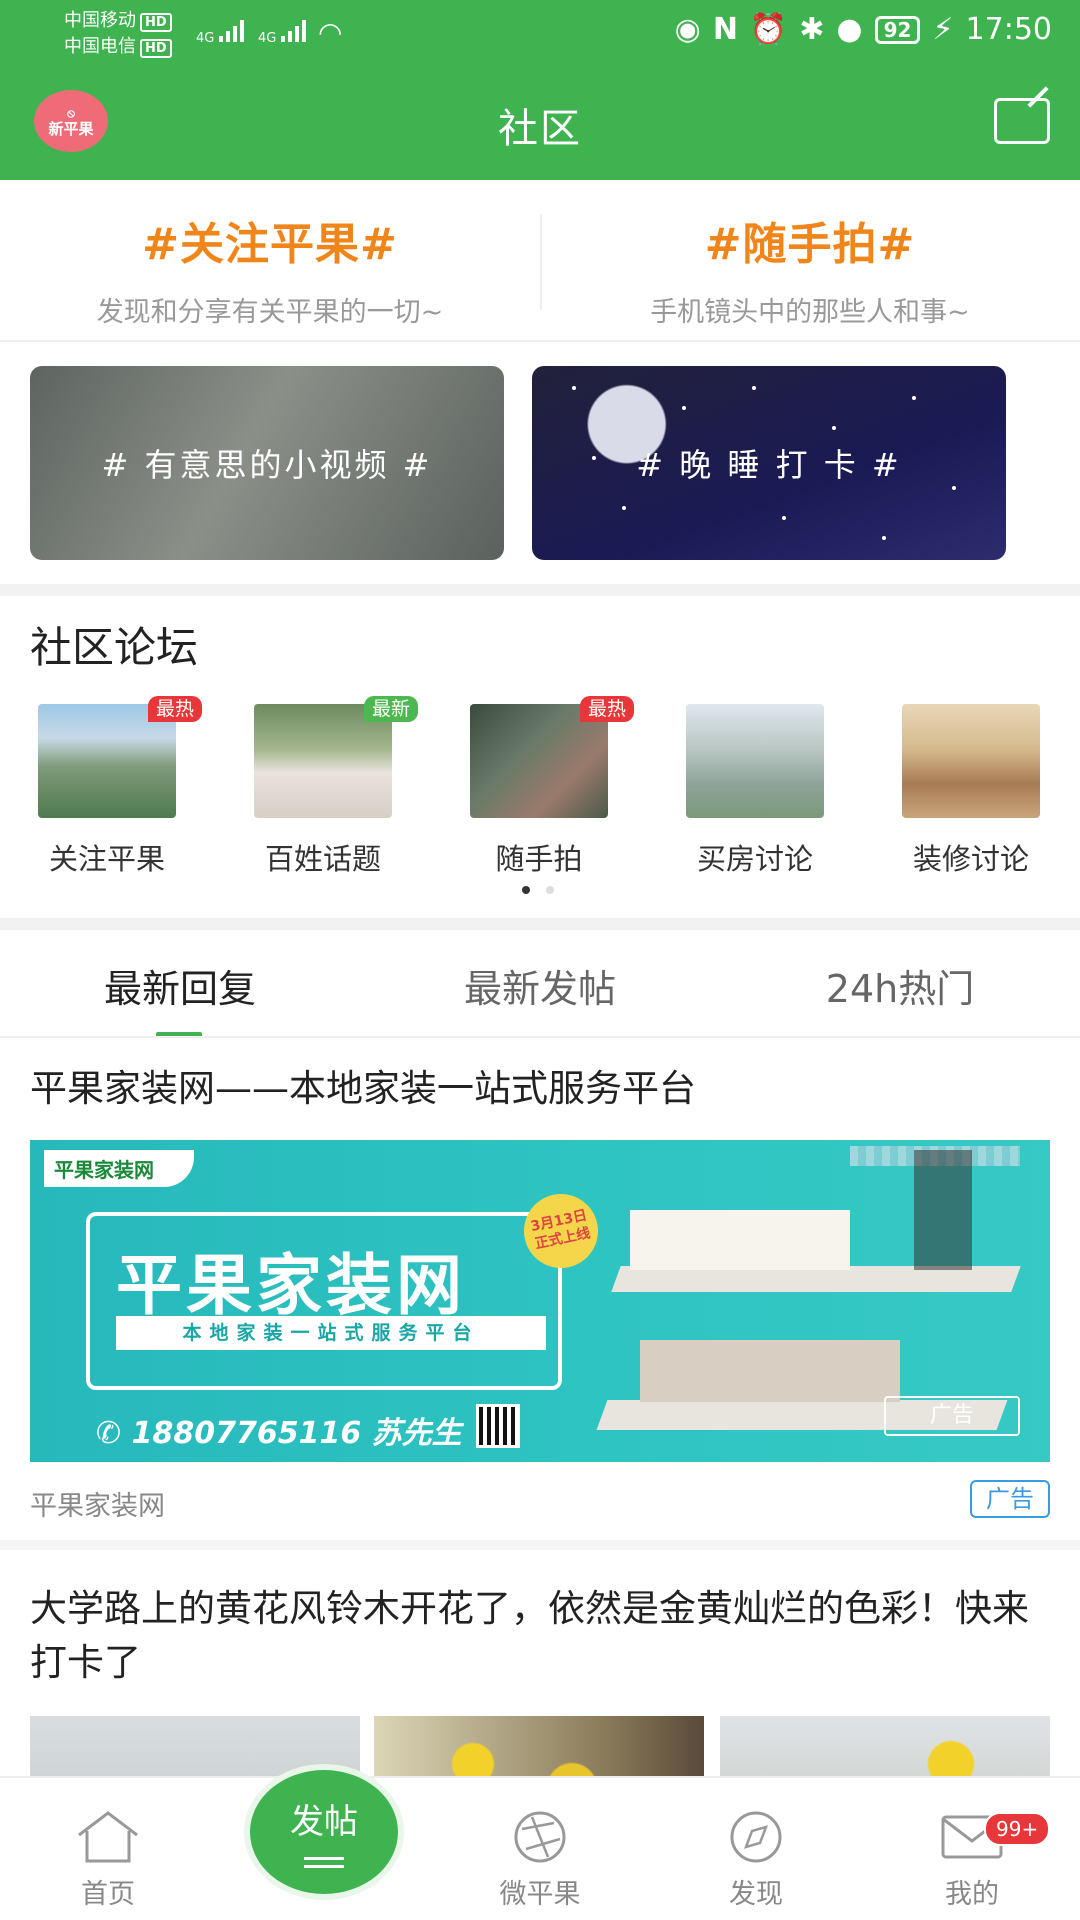  Describe the element at coordinates (970, 859) in the screenshot. I see `forum-item-label: 装修讨论` at that location.